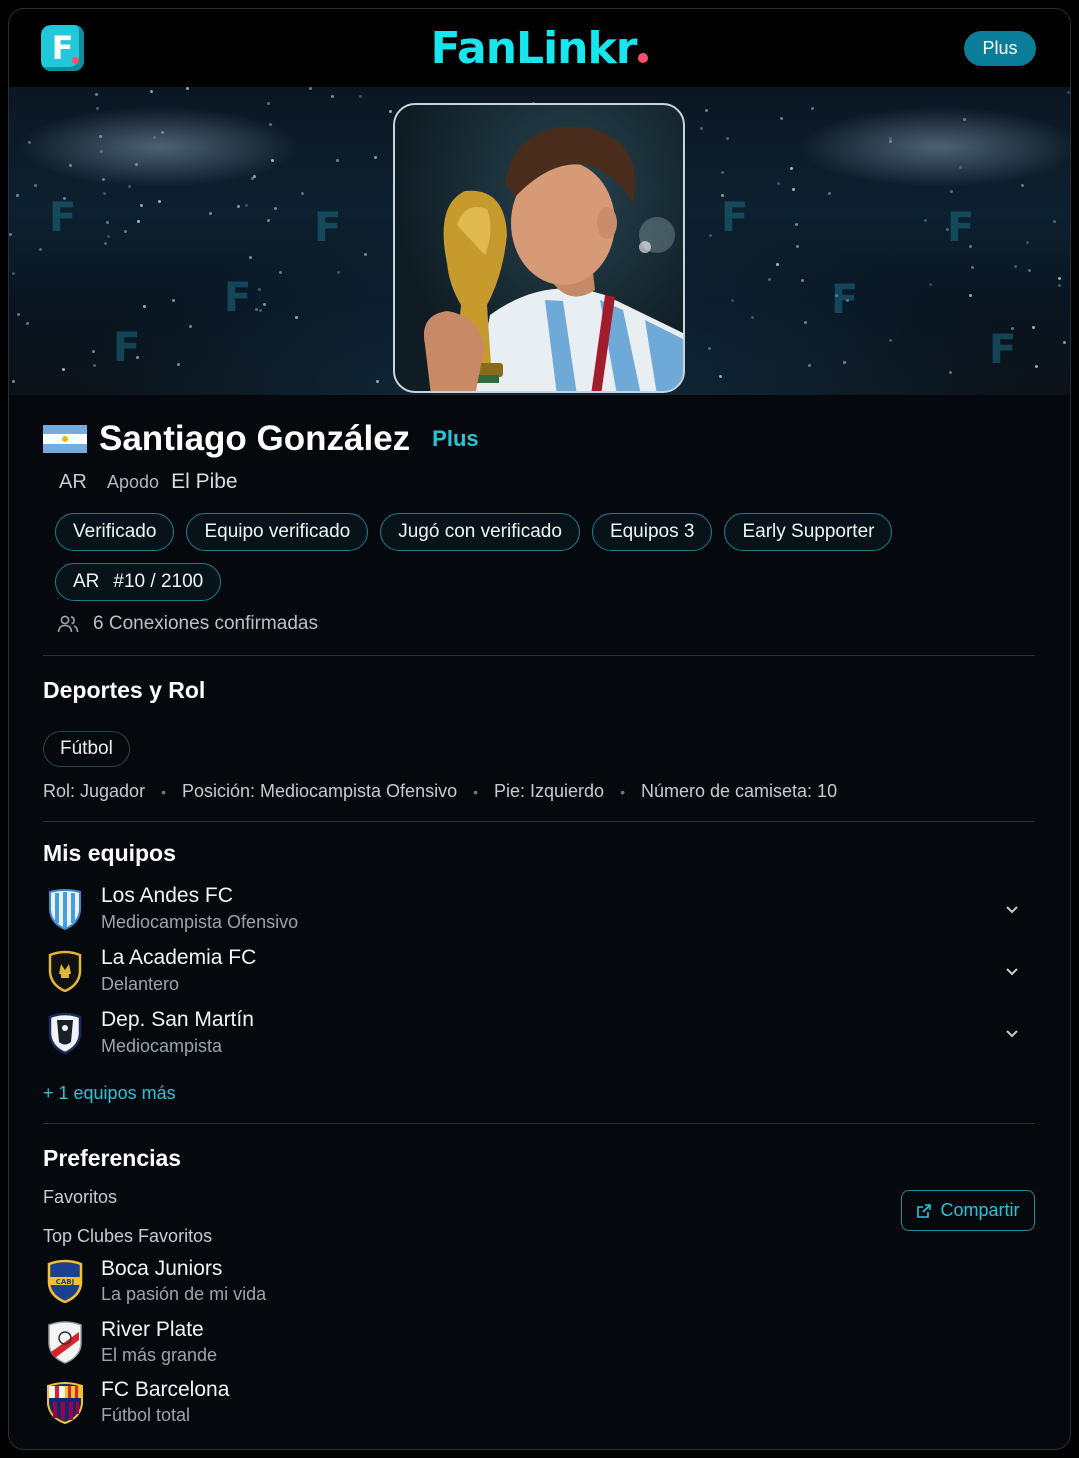 The width and height of the screenshot is (1079, 1458). Describe the element at coordinates (277, 532) in the screenshot. I see `badge-team-verified: Equipo verificado` at that location.